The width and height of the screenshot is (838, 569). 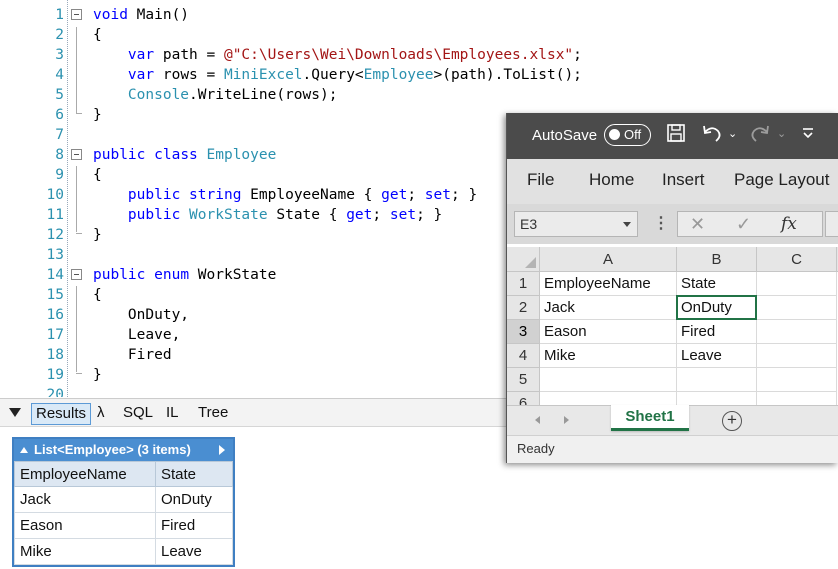 What do you see at coordinates (831, 224) in the screenshot?
I see `formula-input` at bounding box center [831, 224].